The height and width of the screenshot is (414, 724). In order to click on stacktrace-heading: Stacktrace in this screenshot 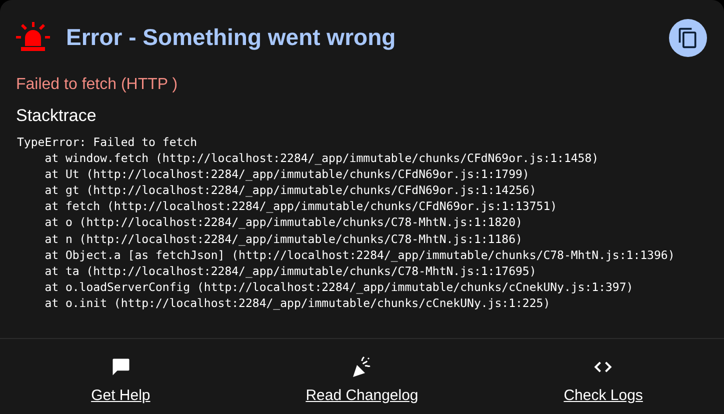, I will do `click(57, 116)`.